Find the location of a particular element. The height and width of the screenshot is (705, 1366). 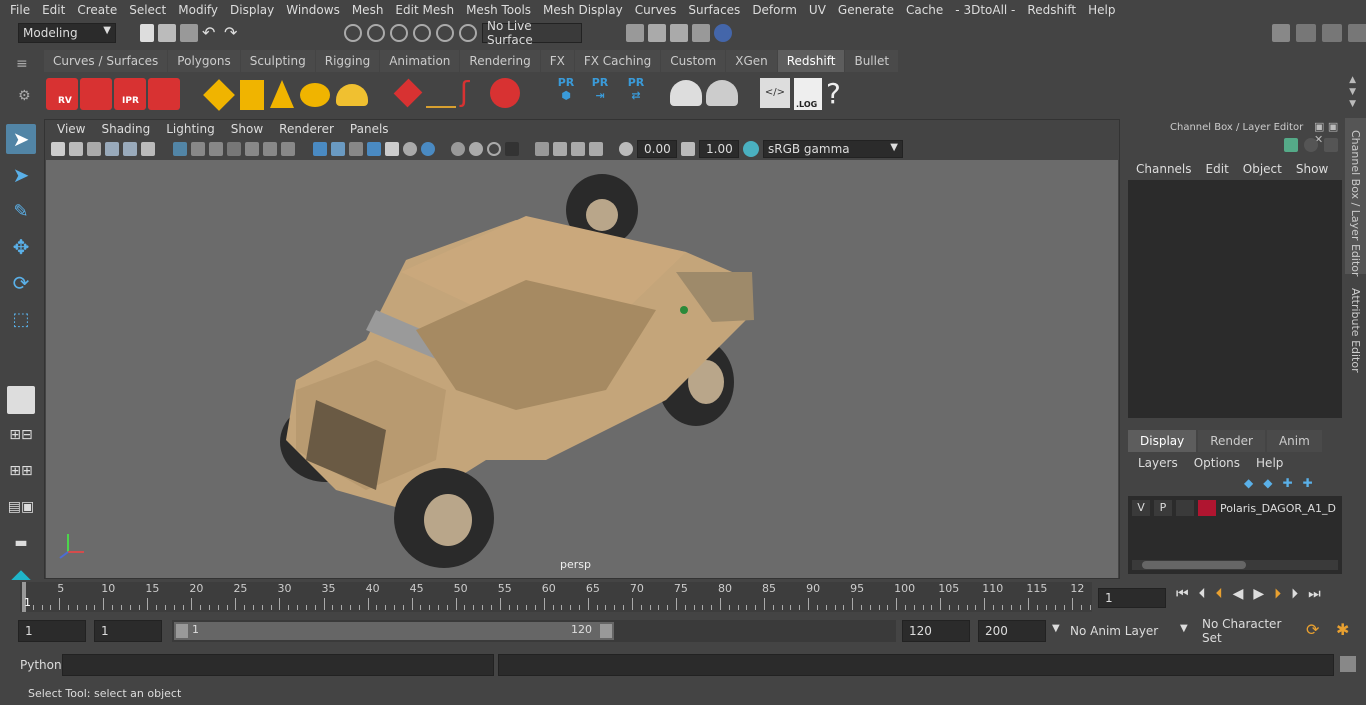

snap-curve-icon is located at coordinates (376, 33).